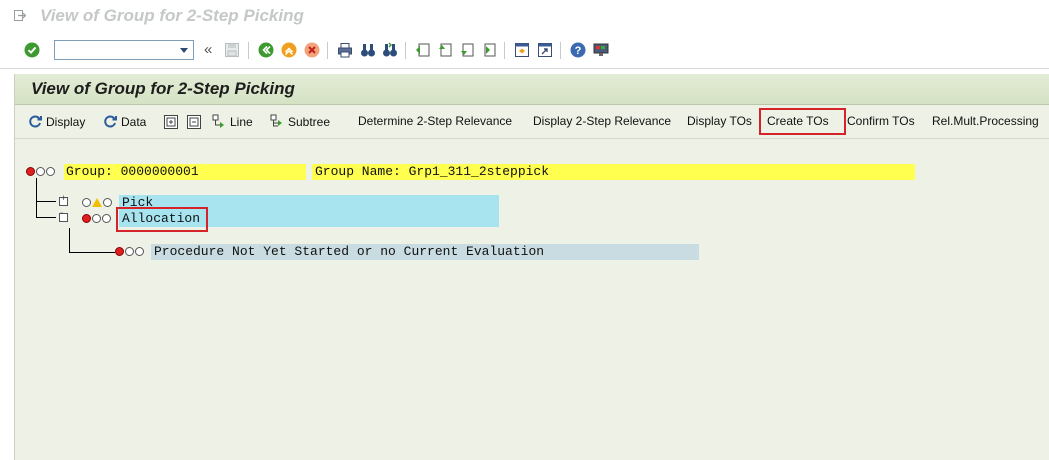  What do you see at coordinates (276, 120) in the screenshot?
I see `subtree-icon` at bounding box center [276, 120].